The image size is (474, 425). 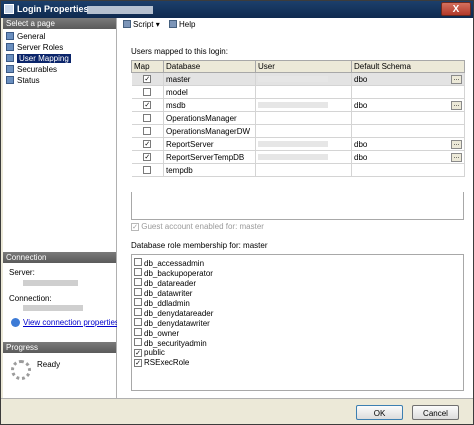 I want to click on role-label: RSExecRole, so click(x=167, y=362).